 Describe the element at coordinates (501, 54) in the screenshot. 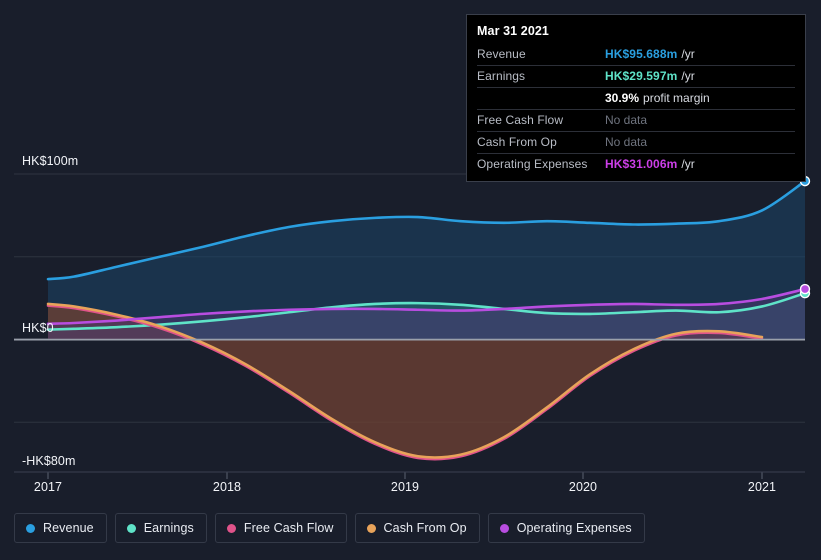

I see `tooltip-row-label: Revenue` at that location.